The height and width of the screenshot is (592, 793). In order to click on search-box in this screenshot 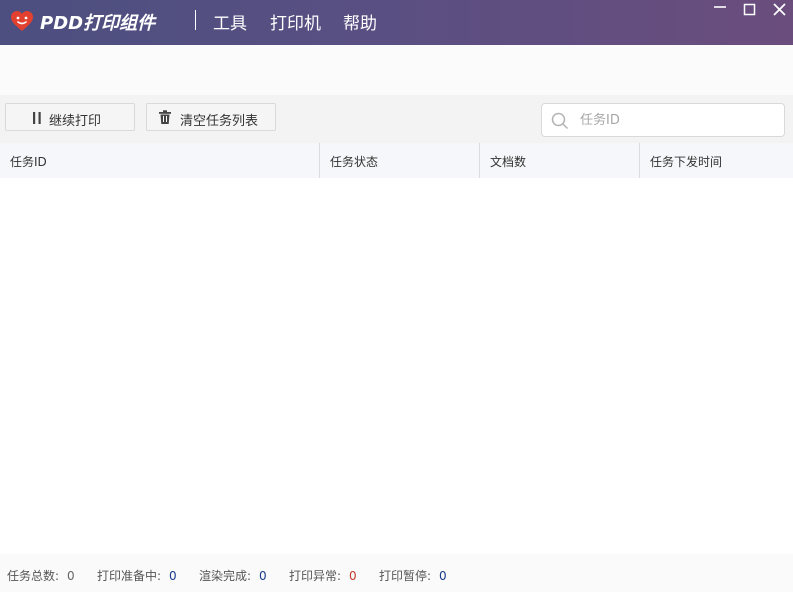, I will do `click(663, 120)`.